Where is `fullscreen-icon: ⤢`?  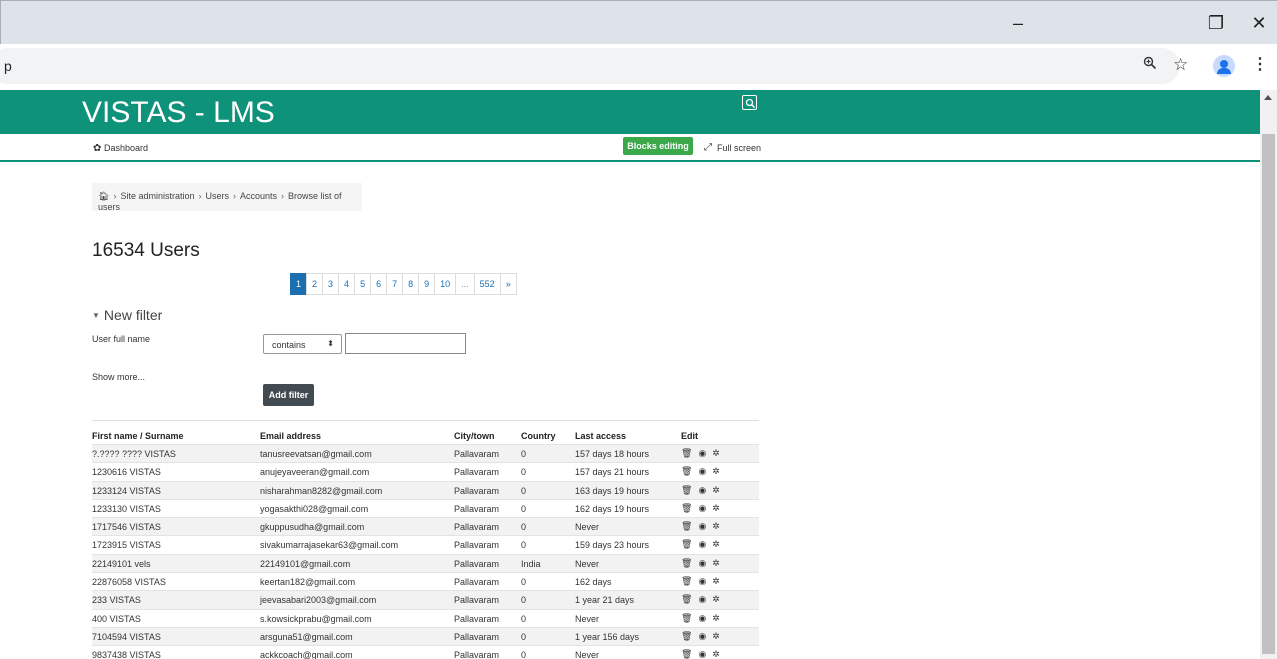
fullscreen-icon: ⤢ is located at coordinates (708, 147).